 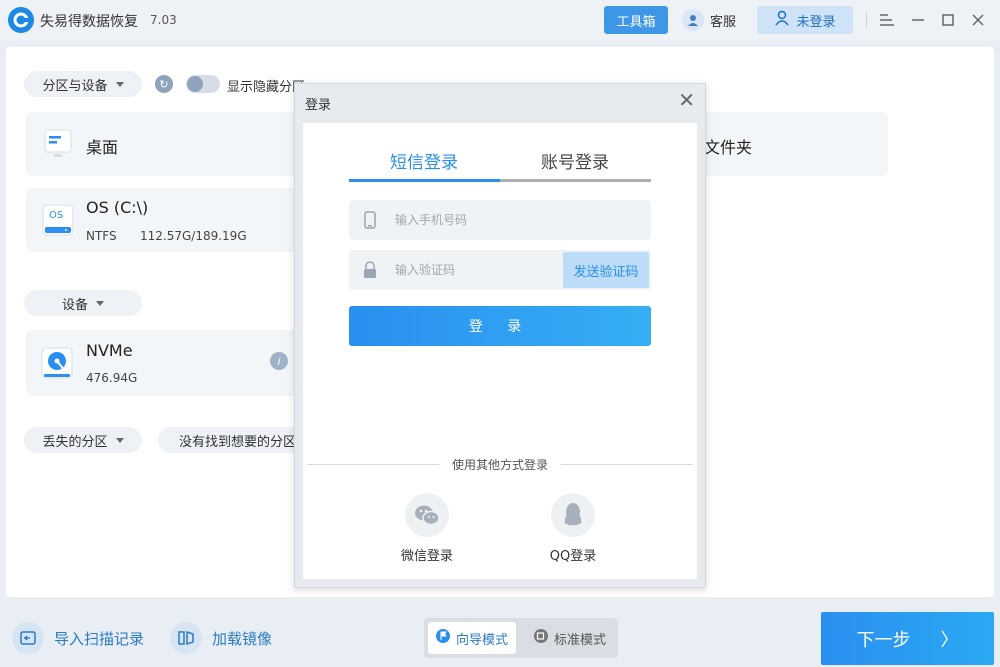 I want to click on wechat-icon, so click(x=427, y=515).